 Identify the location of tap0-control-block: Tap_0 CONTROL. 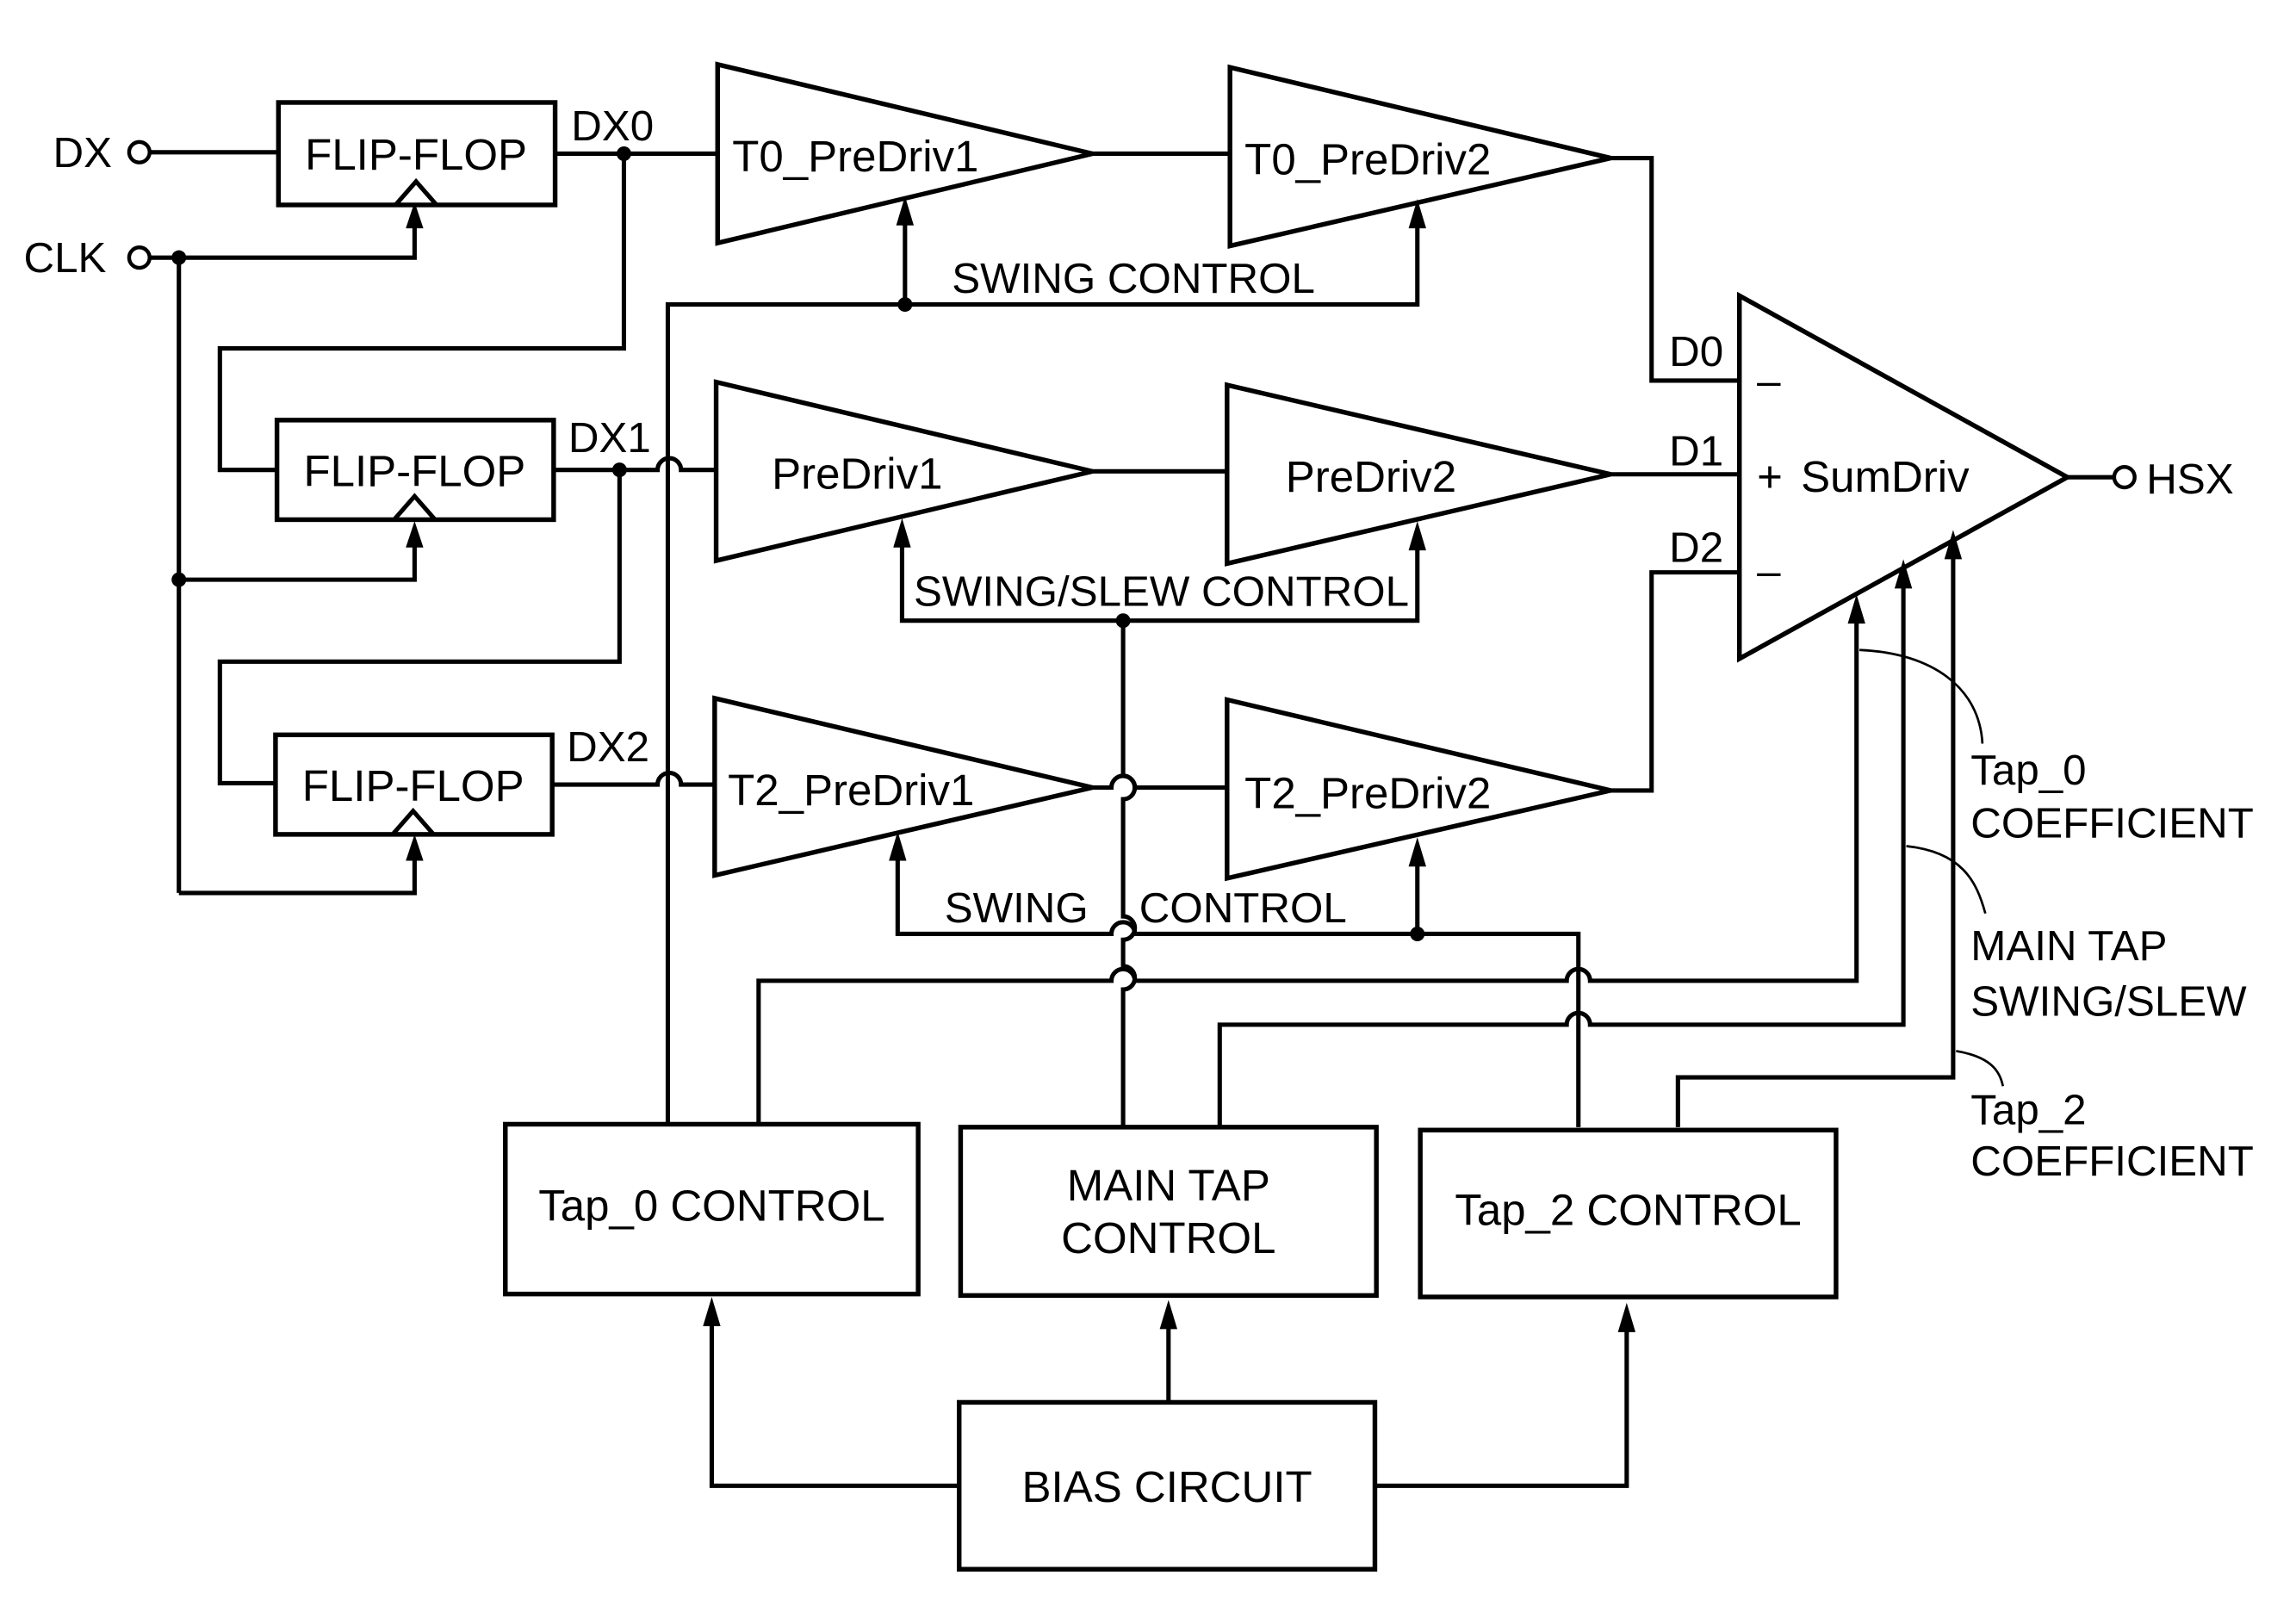
(712, 1209).